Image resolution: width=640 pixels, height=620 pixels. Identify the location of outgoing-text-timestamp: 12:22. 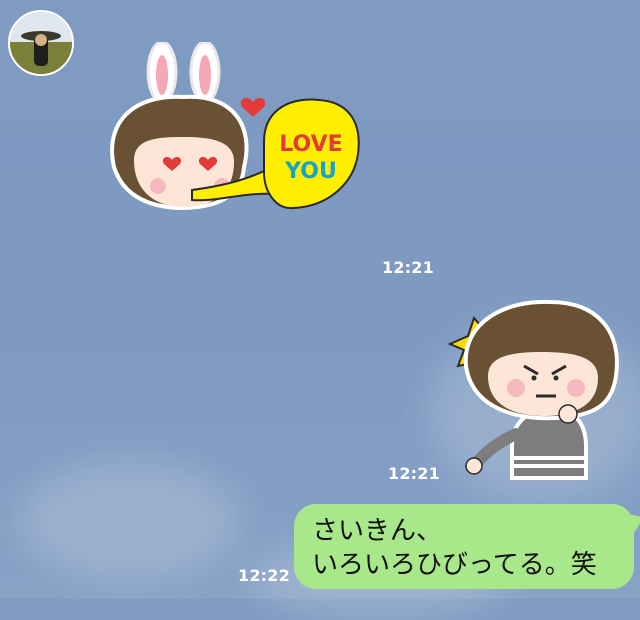
(264, 575).